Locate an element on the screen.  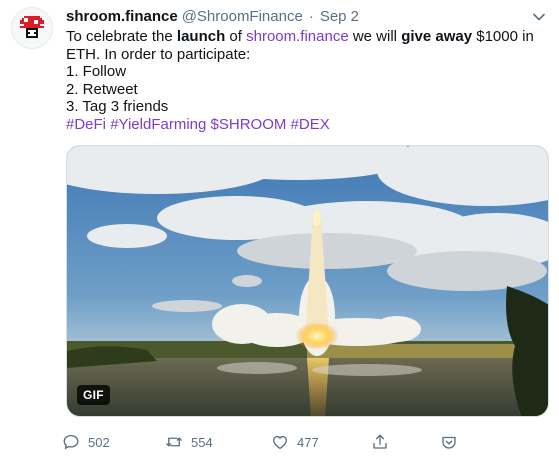
reply-count: 502 is located at coordinates (99, 442).